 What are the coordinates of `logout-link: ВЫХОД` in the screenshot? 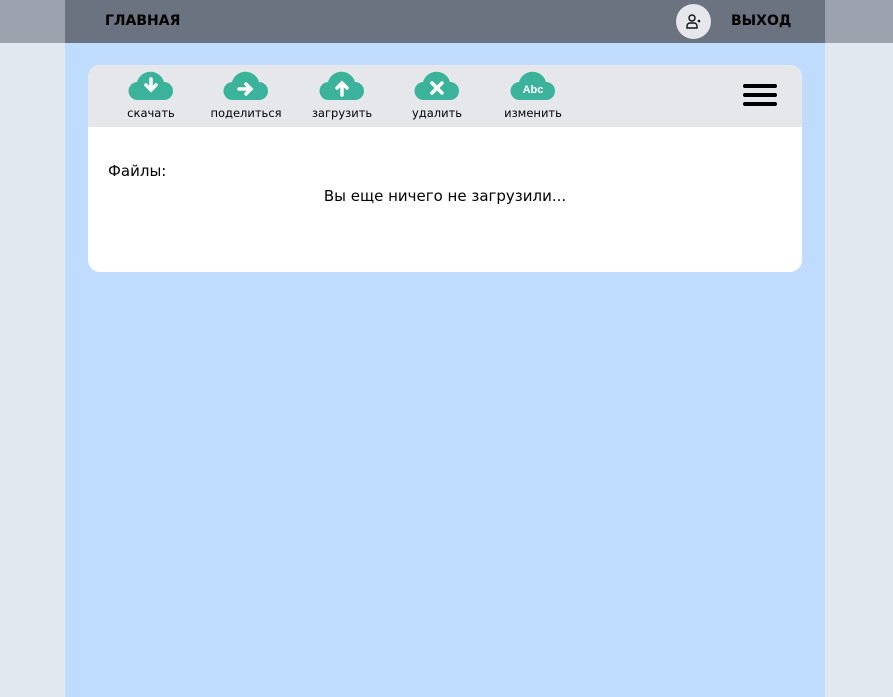 It's located at (761, 21).